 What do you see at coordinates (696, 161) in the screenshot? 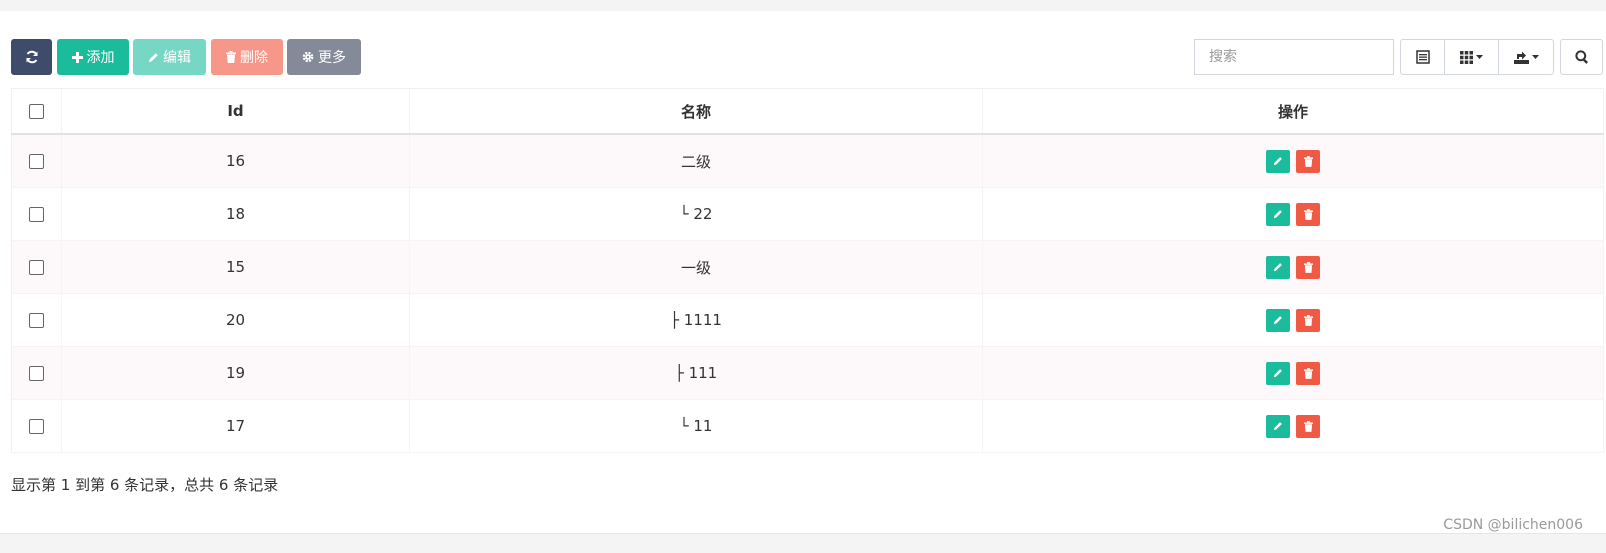
I see `row-name: 二级` at bounding box center [696, 161].